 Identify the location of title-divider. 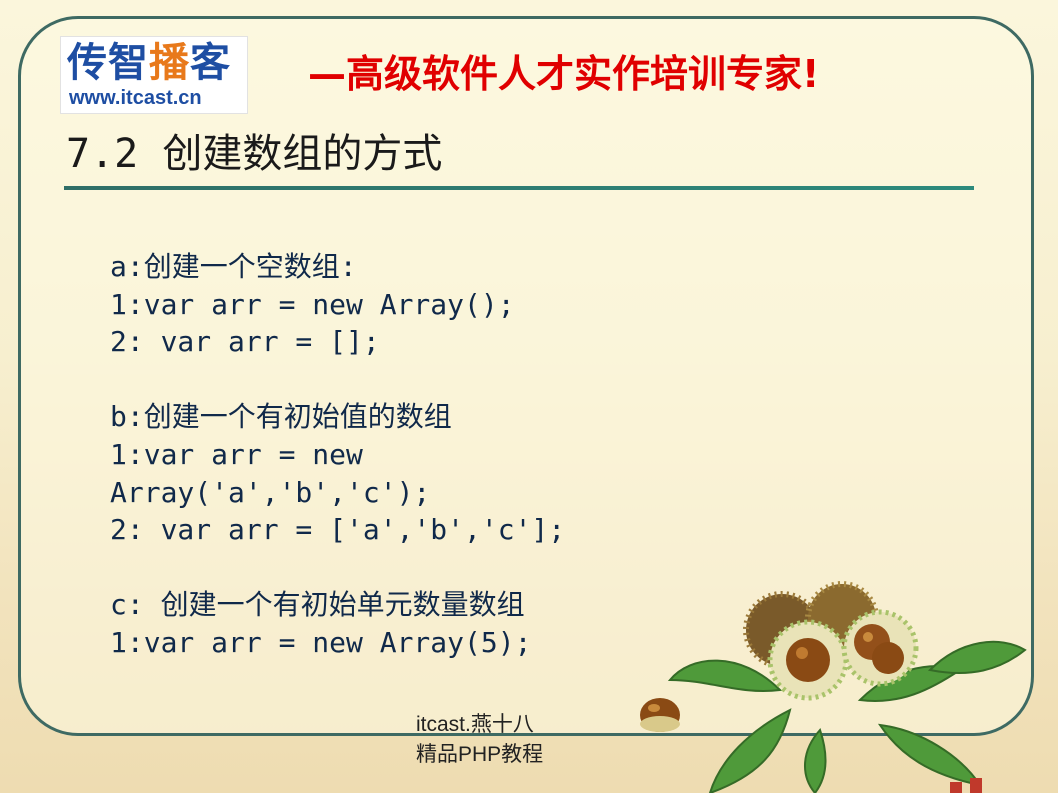
(519, 188).